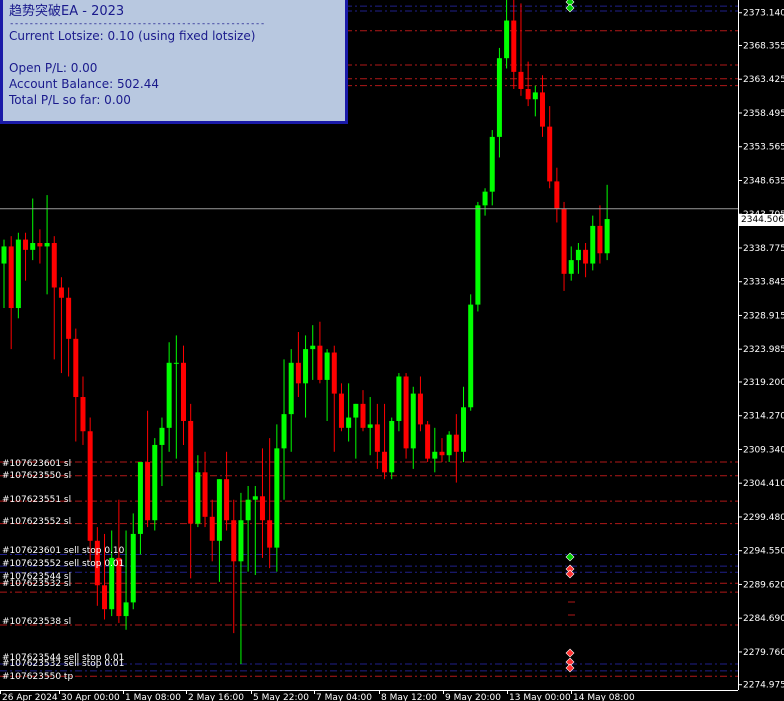 The height and width of the screenshot is (701, 784). Describe the element at coordinates (763, 383) in the screenshot. I see `price-tick-label: 2319.200` at that location.